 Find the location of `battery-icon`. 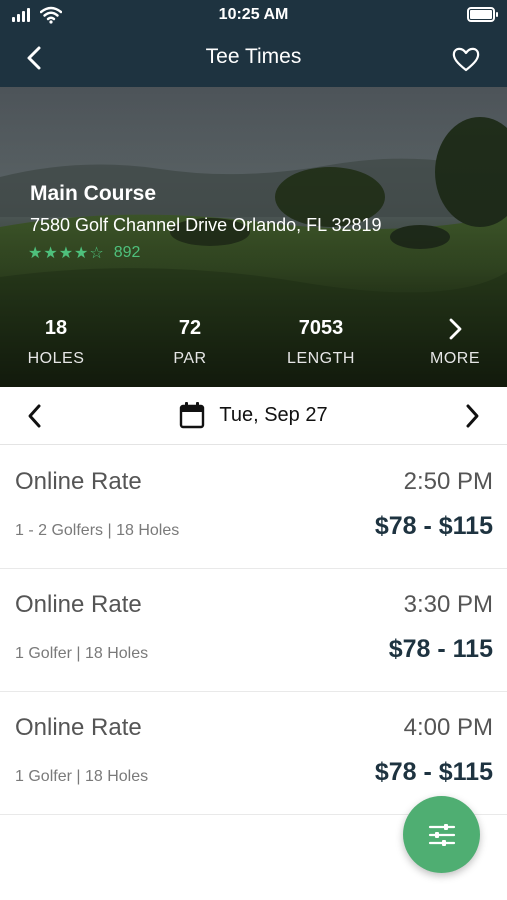

battery-icon is located at coordinates (482, 14).